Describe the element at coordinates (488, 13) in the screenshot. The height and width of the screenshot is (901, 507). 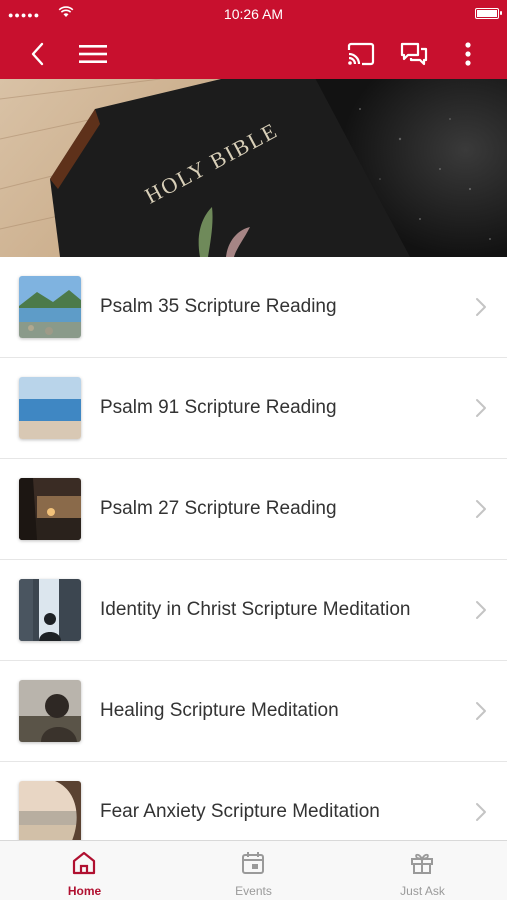
I see `battery-icon` at that location.